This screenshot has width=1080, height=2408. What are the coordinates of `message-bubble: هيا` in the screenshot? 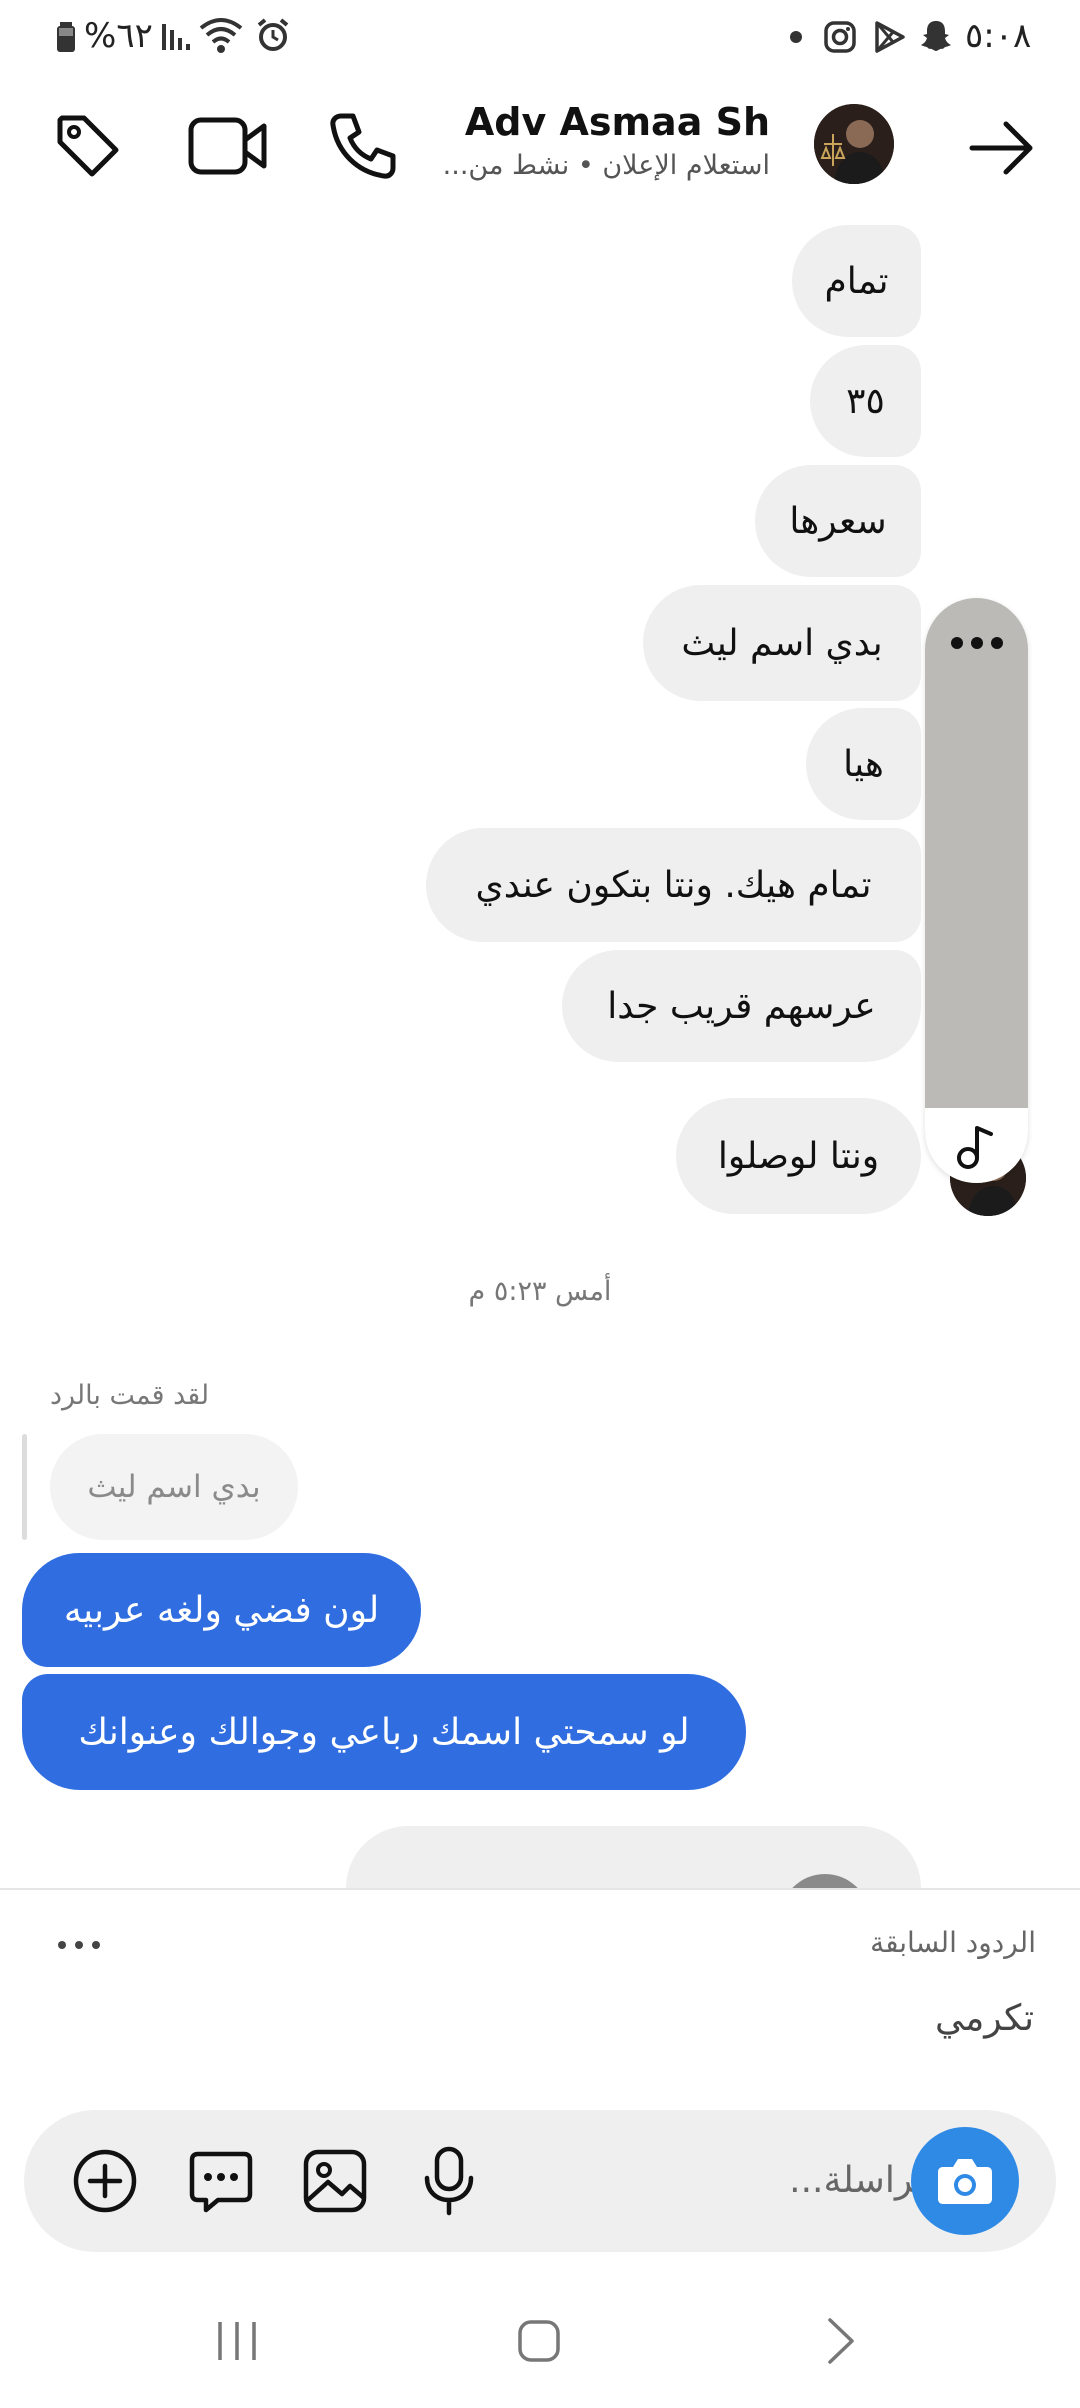 It's located at (863, 764).